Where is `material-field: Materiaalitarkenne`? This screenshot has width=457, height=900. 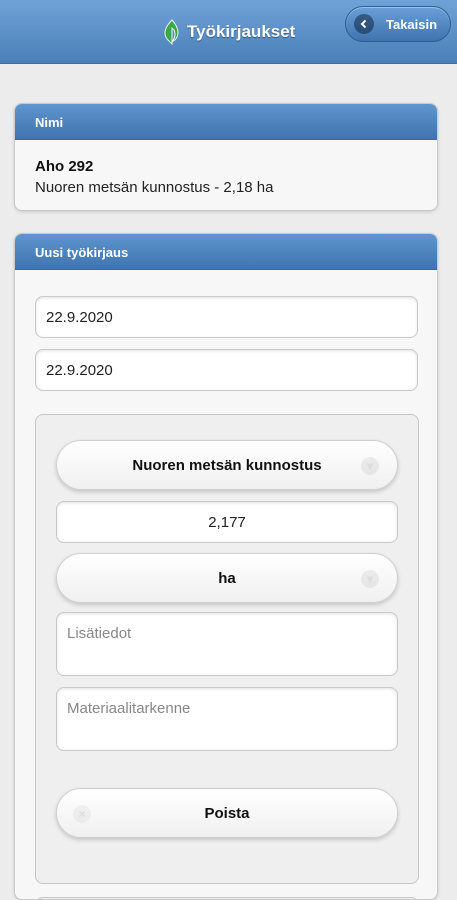 material-field: Materiaalitarkenne is located at coordinates (227, 719).